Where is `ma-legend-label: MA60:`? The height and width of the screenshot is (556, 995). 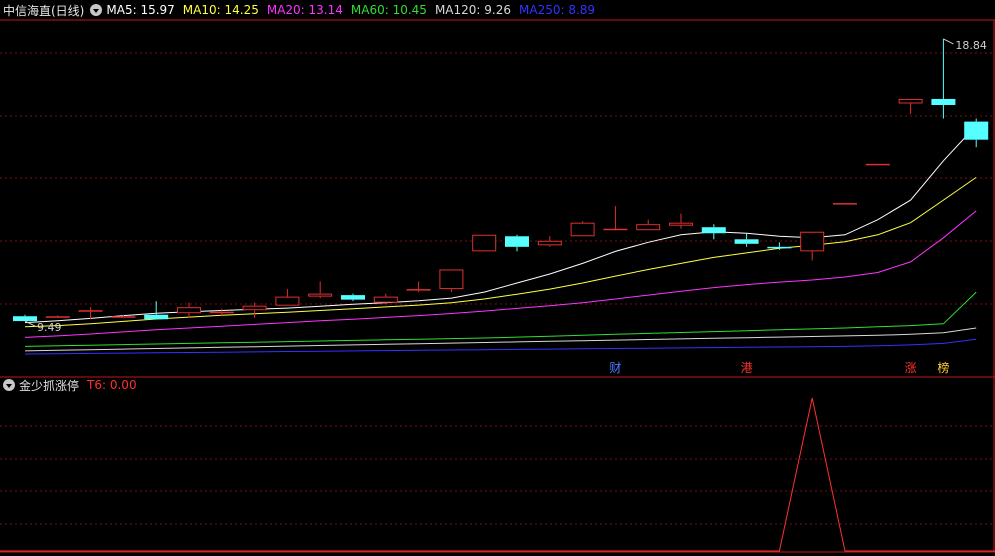 ma-legend-label: MA60: is located at coordinates (369, 10).